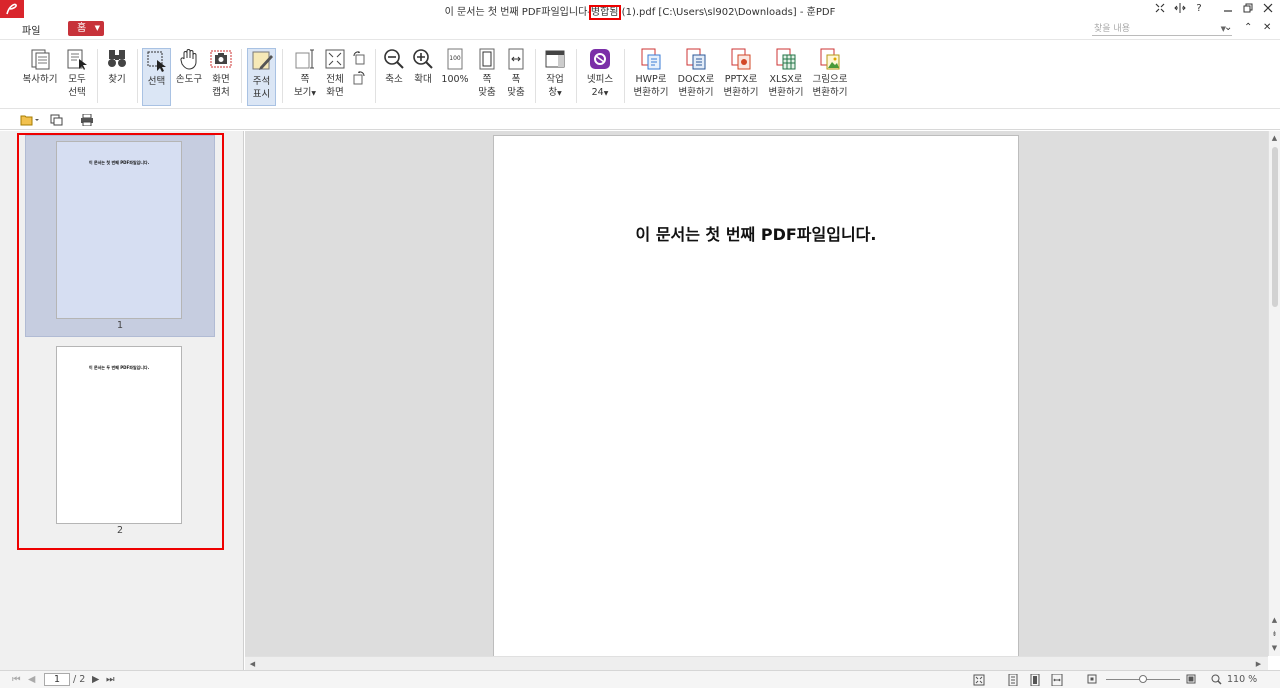 The image size is (1280, 688). What do you see at coordinates (487, 92) in the screenshot?
I see `fit-page-label-2: 맞춤` at bounding box center [487, 92].